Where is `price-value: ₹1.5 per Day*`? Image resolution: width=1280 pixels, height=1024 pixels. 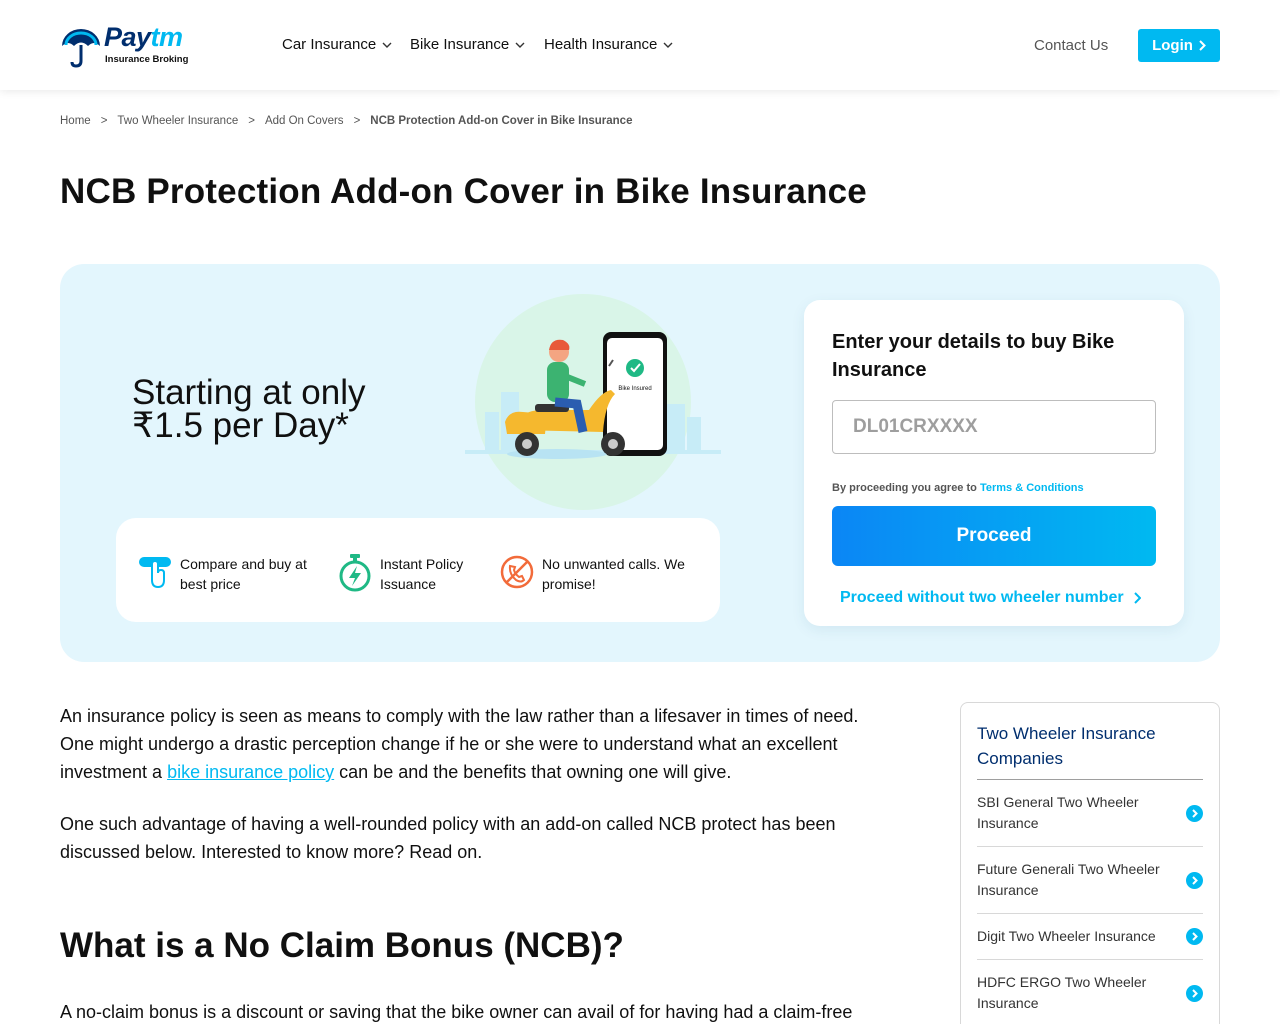
price-value: ₹1.5 per Day* is located at coordinates (240, 425).